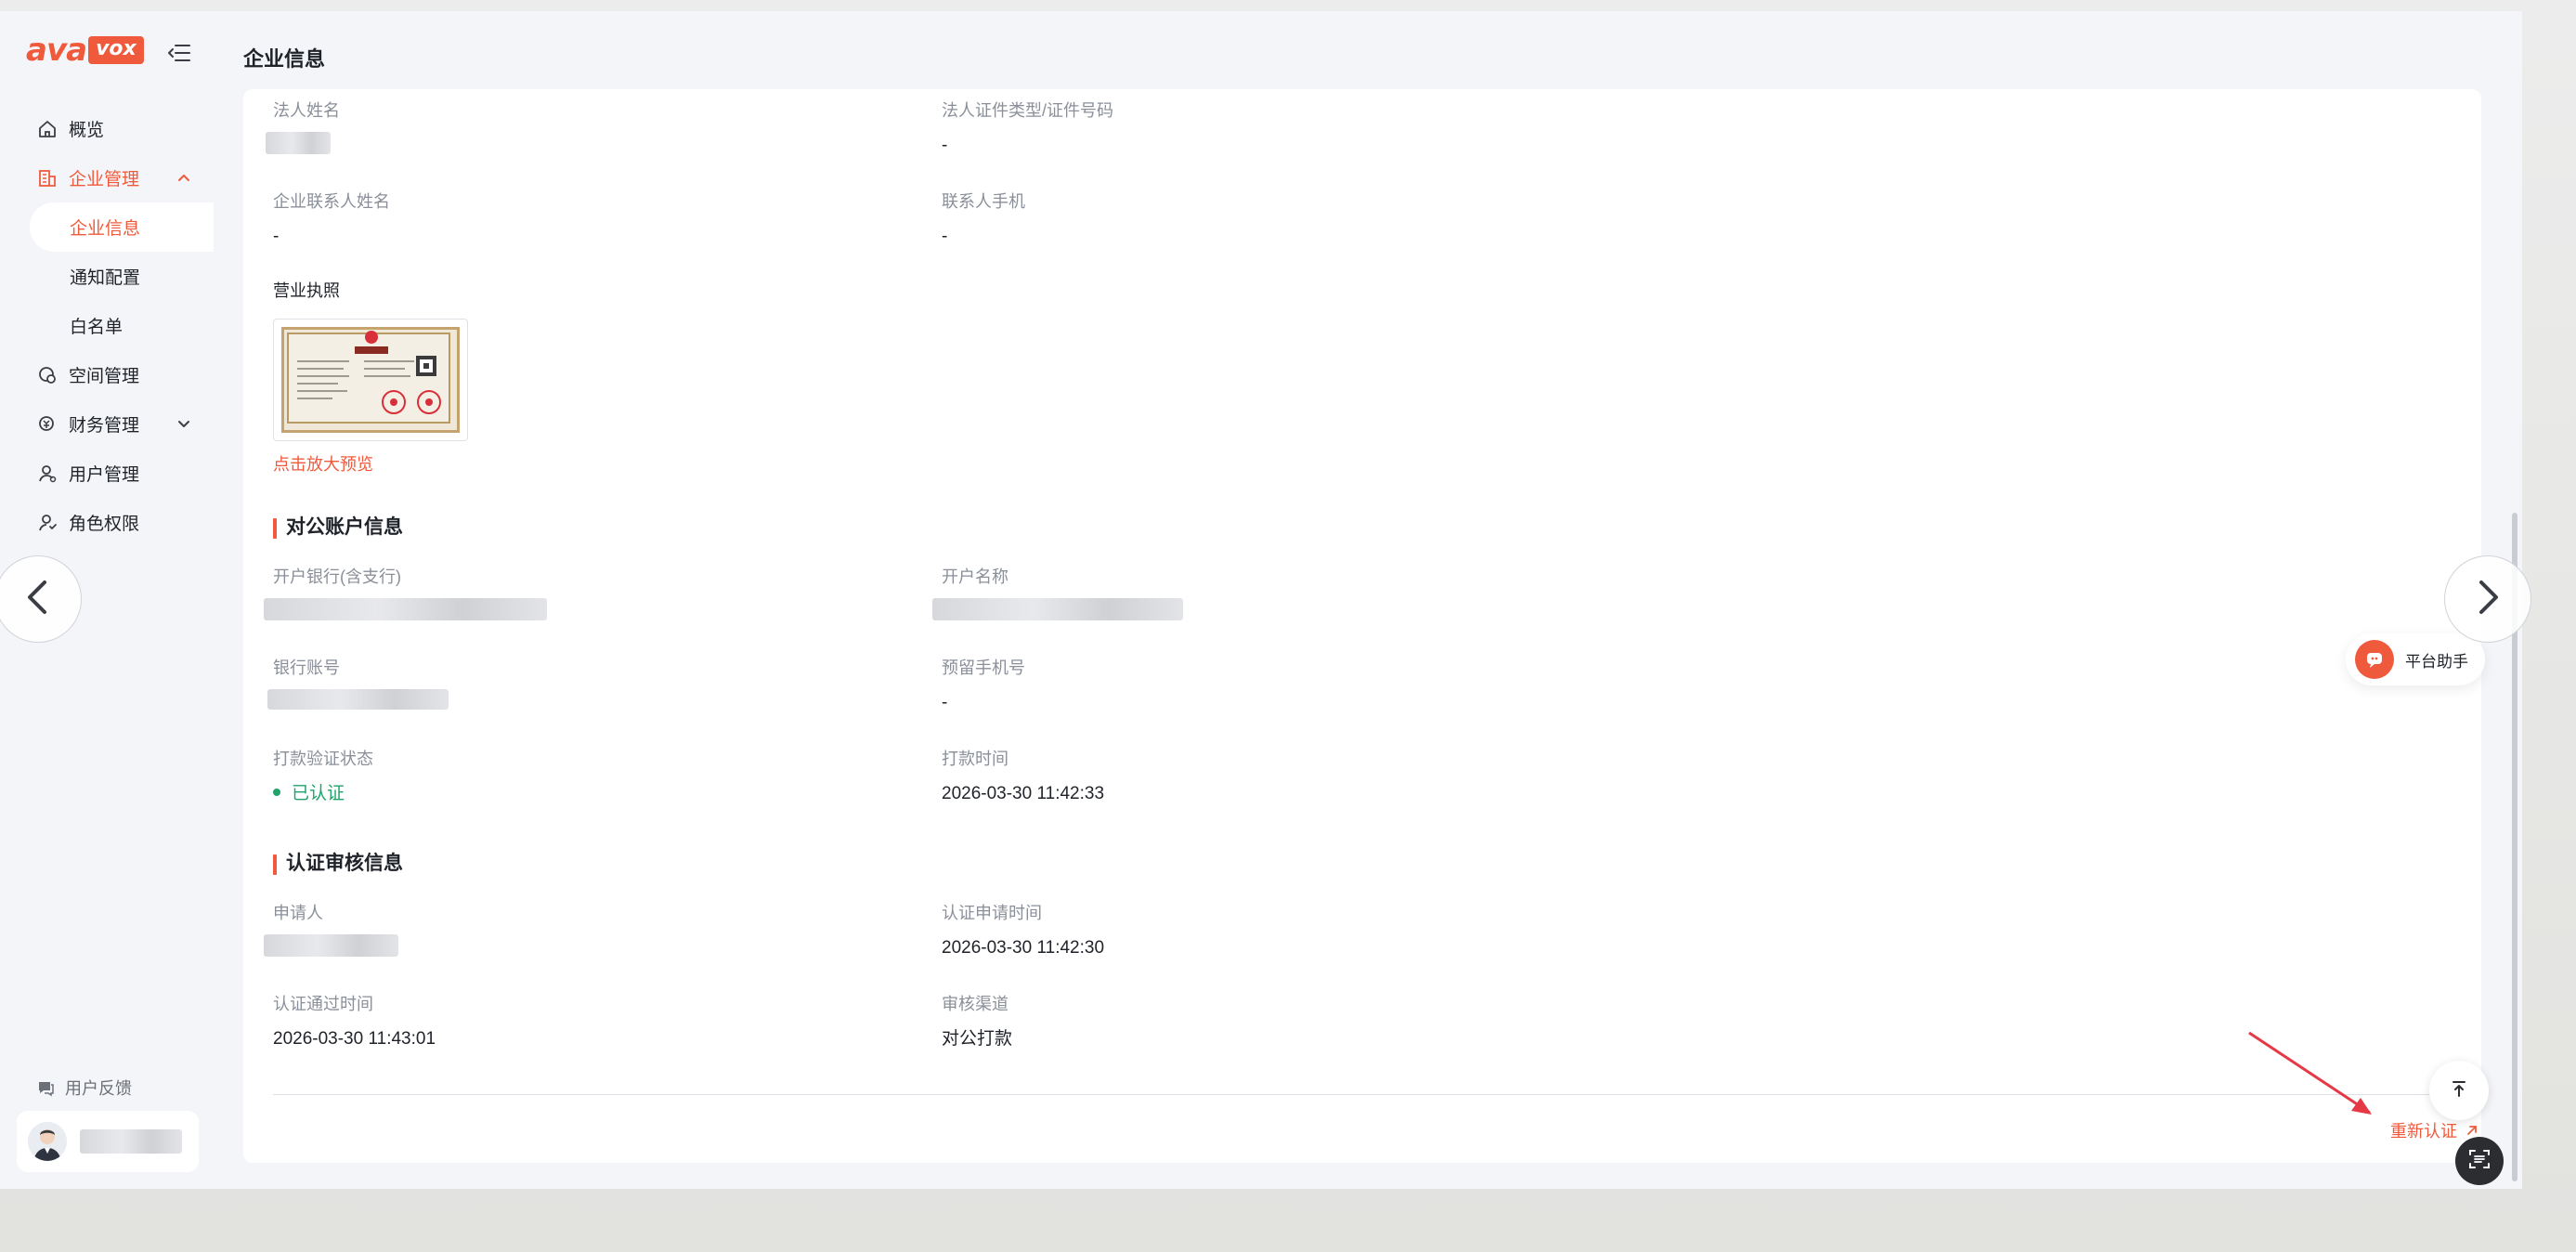 The image size is (2576, 1252). Describe the element at coordinates (405, 594) in the screenshot. I see `bank-field: 开户银行(含支行)` at that location.